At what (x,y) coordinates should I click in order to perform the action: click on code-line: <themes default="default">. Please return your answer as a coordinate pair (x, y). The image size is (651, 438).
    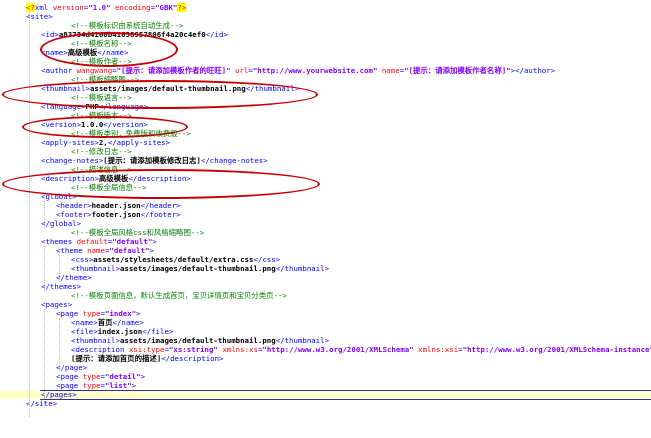
    Looking at the image, I should click on (325, 241).